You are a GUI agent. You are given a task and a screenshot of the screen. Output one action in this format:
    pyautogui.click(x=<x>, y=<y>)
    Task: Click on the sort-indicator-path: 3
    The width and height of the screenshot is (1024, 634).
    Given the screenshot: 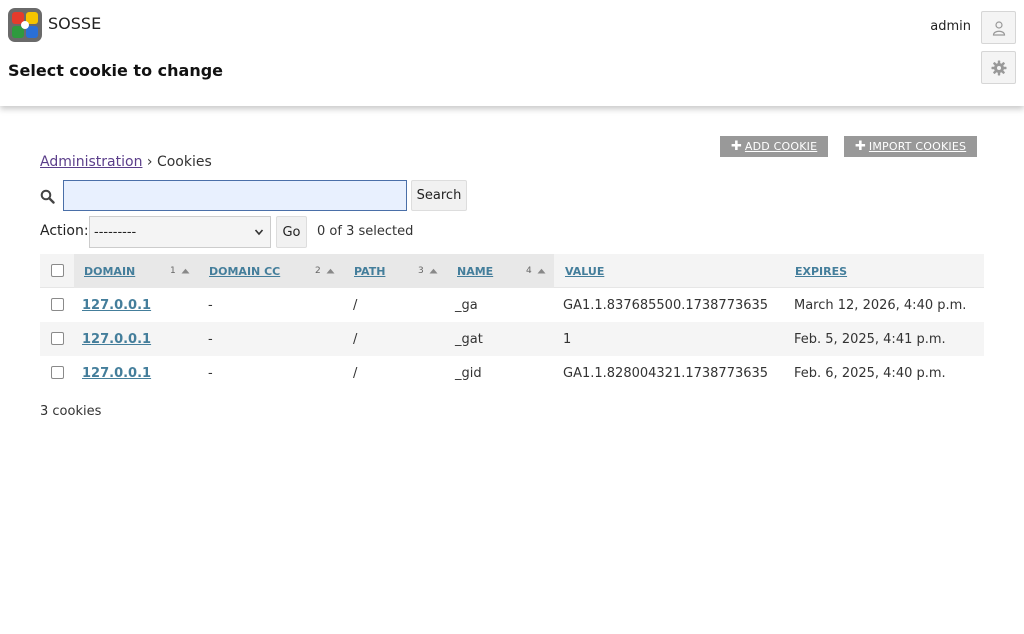 What is the action you would take?
    pyautogui.click(x=428, y=271)
    